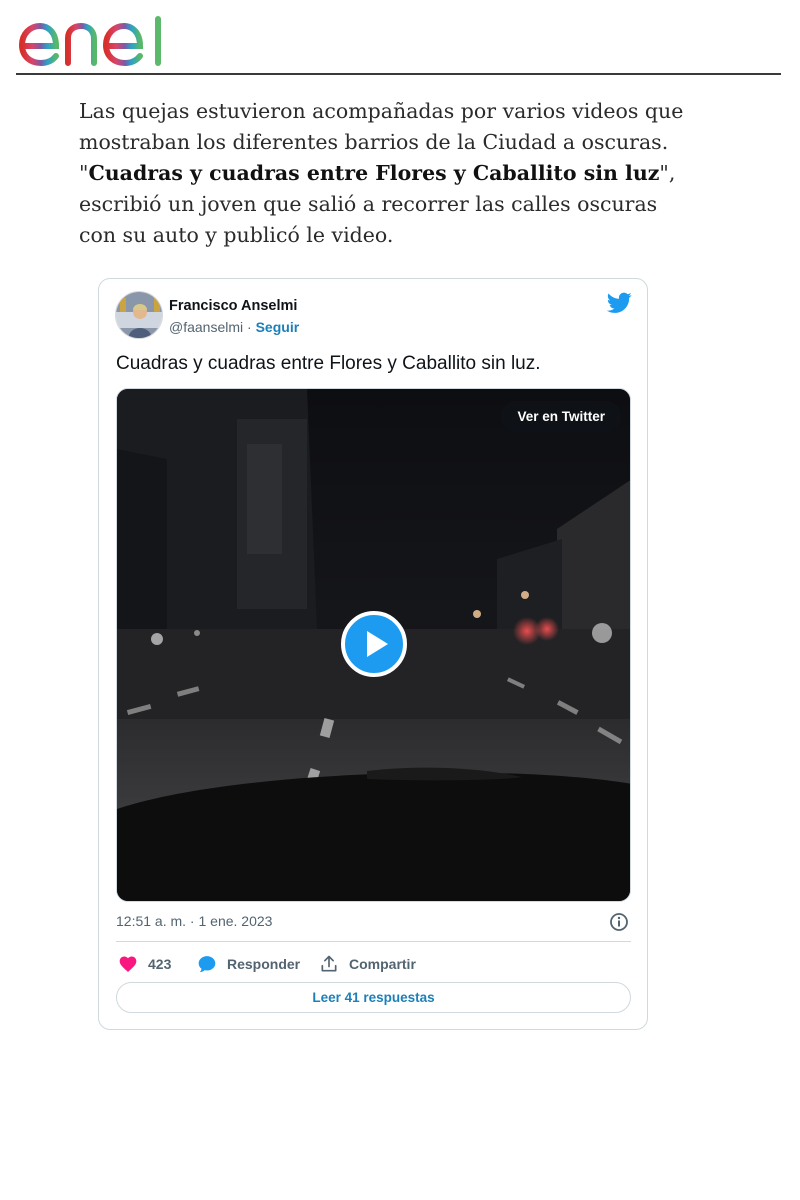  Describe the element at coordinates (264, 964) in the screenshot. I see `reply-label: Responder` at that location.